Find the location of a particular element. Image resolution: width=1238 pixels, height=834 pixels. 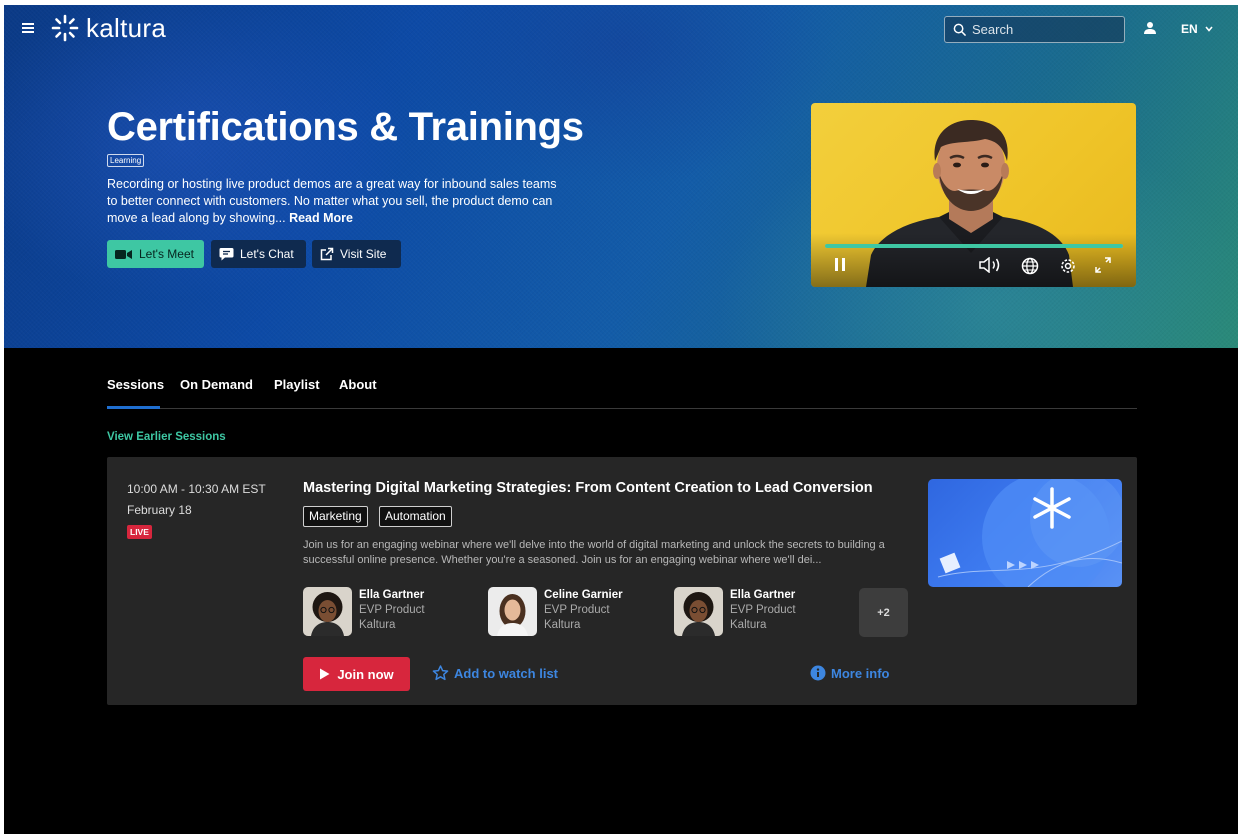

session-thumbnail-graphic is located at coordinates (1029, 533).